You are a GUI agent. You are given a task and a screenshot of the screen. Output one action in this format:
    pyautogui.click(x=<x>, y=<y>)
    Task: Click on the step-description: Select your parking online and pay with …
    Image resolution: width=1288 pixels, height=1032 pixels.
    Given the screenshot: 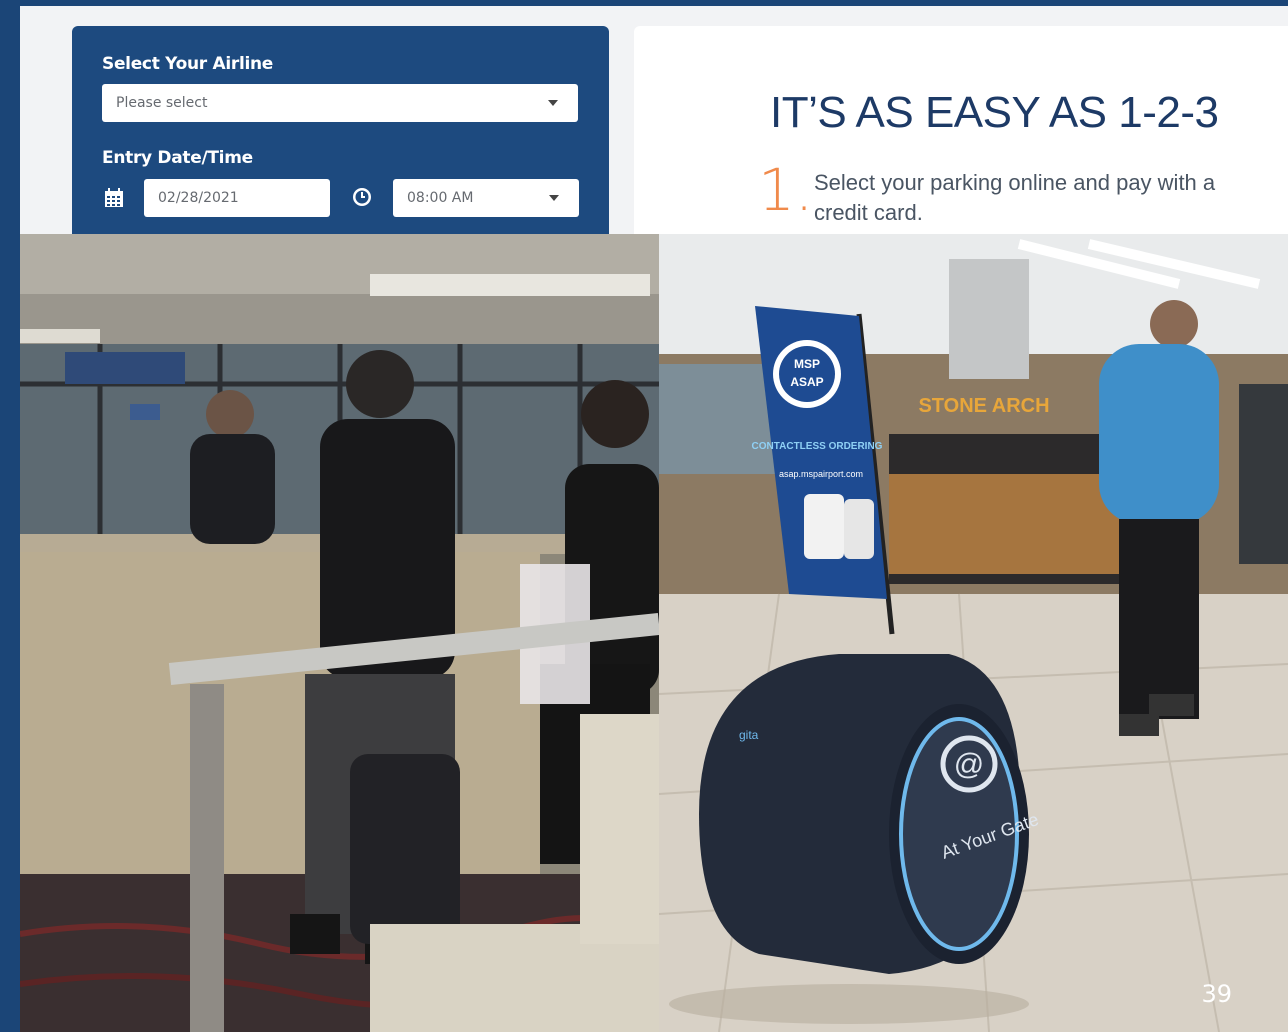 What is the action you would take?
    pyautogui.click(x=1015, y=197)
    